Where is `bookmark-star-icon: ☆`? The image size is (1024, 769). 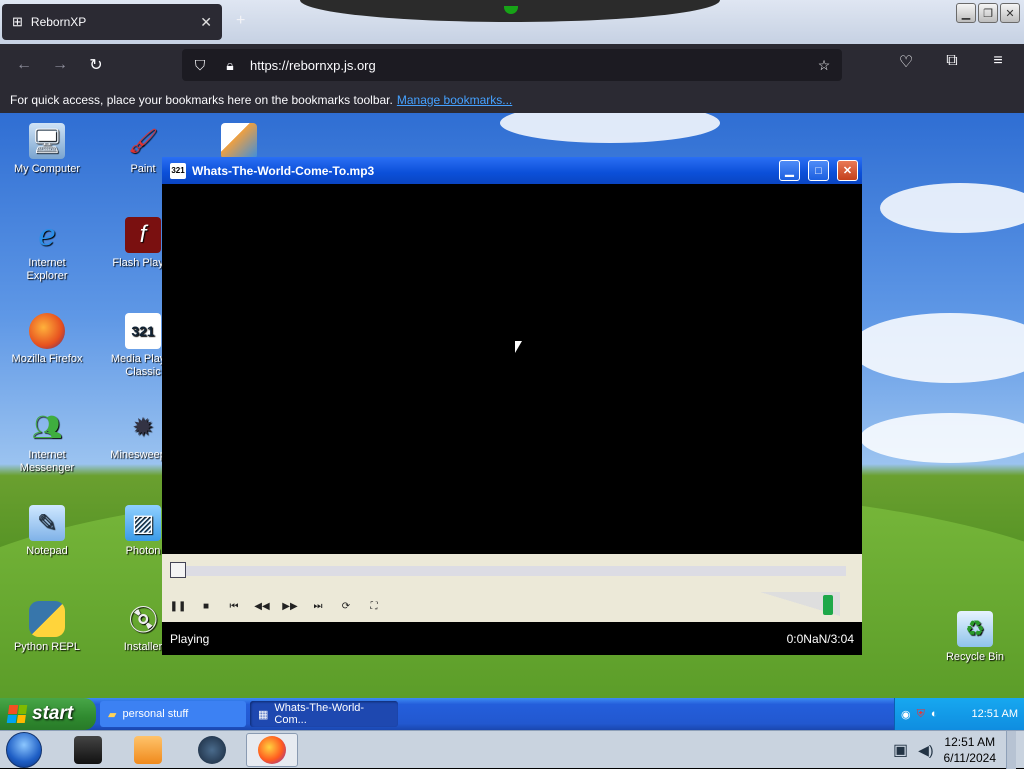
bookmark-star-icon: ☆ is located at coordinates (824, 65).